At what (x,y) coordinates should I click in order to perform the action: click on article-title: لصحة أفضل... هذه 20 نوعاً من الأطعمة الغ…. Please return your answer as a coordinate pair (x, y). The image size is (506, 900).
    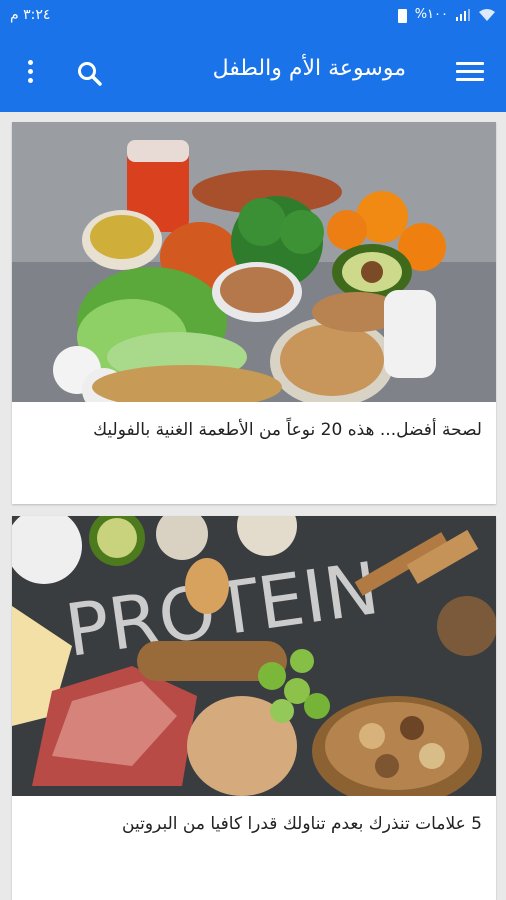
    Looking at the image, I should click on (254, 430).